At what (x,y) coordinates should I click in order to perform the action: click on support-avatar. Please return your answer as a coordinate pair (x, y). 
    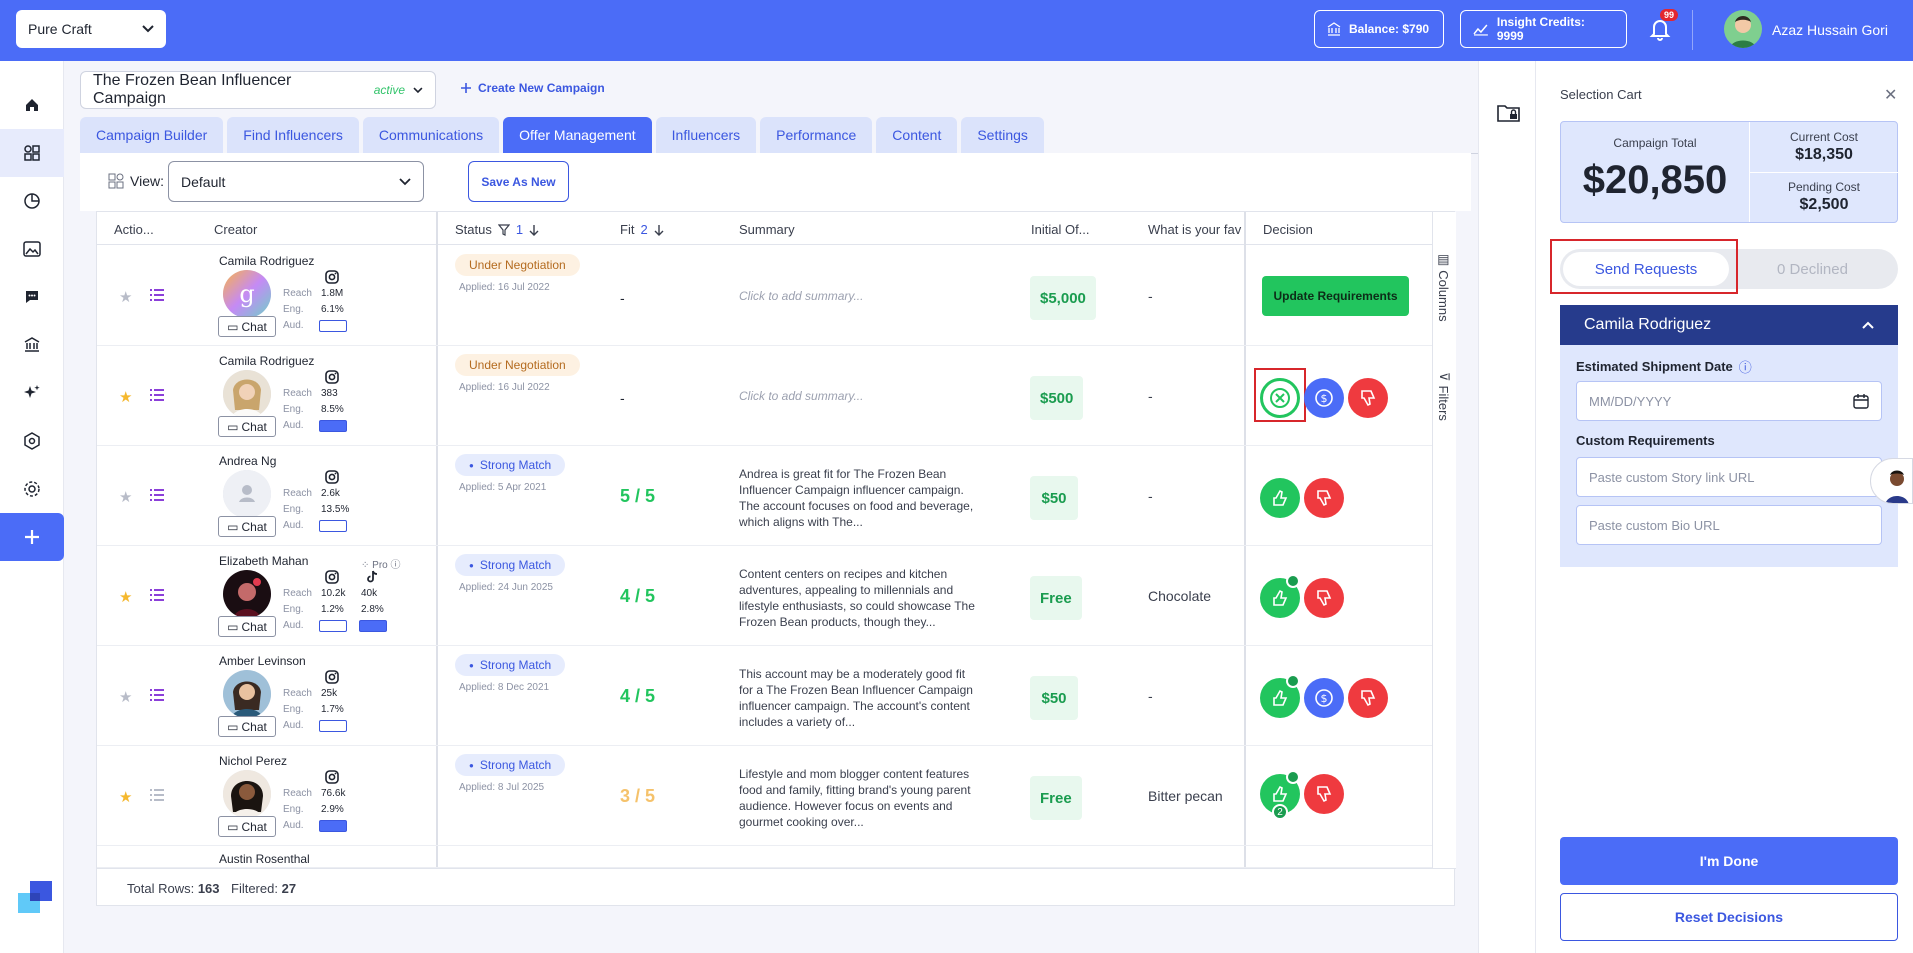
    Looking at the image, I should click on (1891, 481).